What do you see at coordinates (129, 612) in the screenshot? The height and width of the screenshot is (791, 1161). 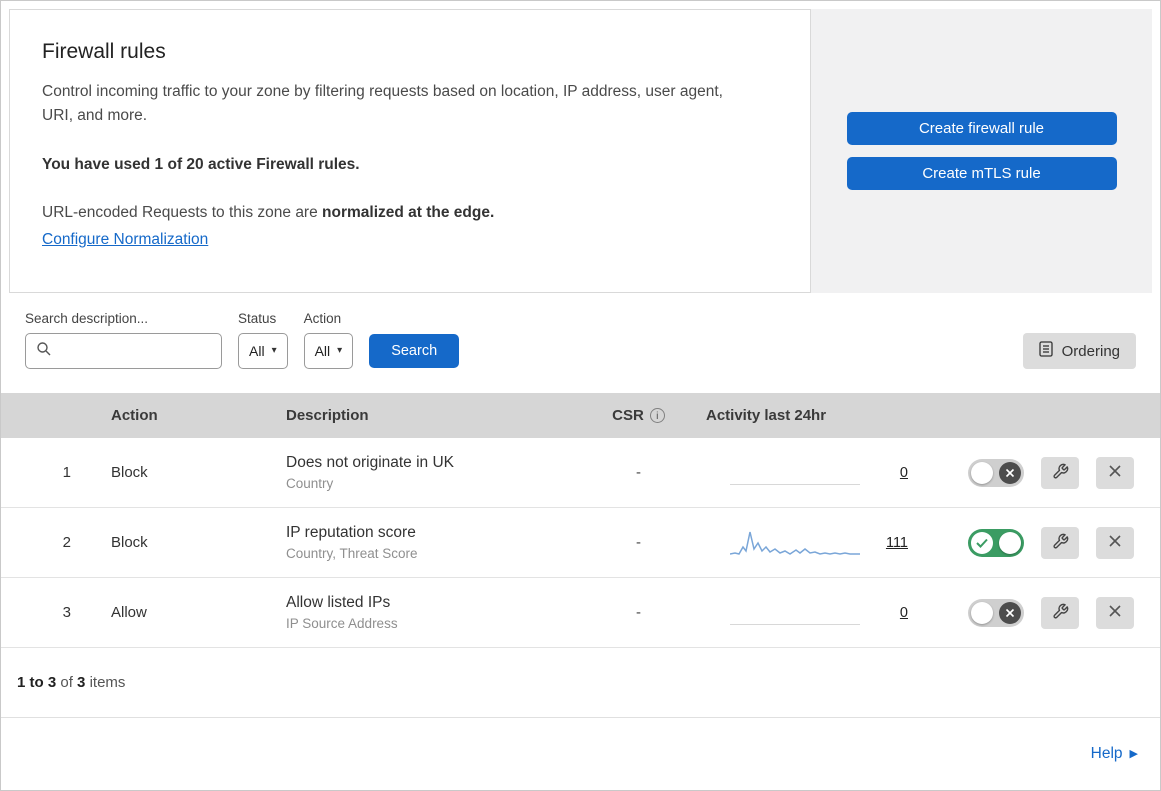 I see `rule-action: Allow` at bounding box center [129, 612].